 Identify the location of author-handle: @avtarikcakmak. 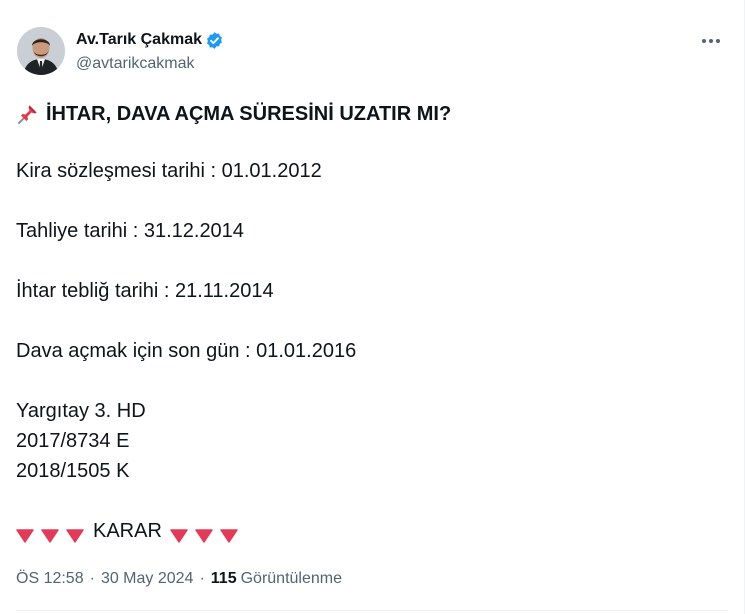
(150, 64).